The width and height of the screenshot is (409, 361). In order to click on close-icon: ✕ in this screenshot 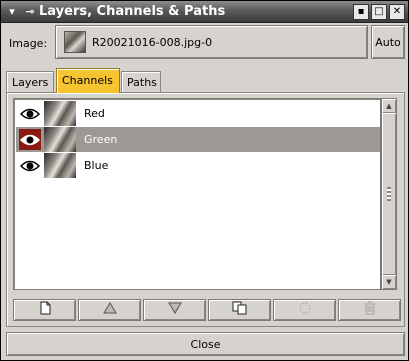, I will do `click(397, 11)`.